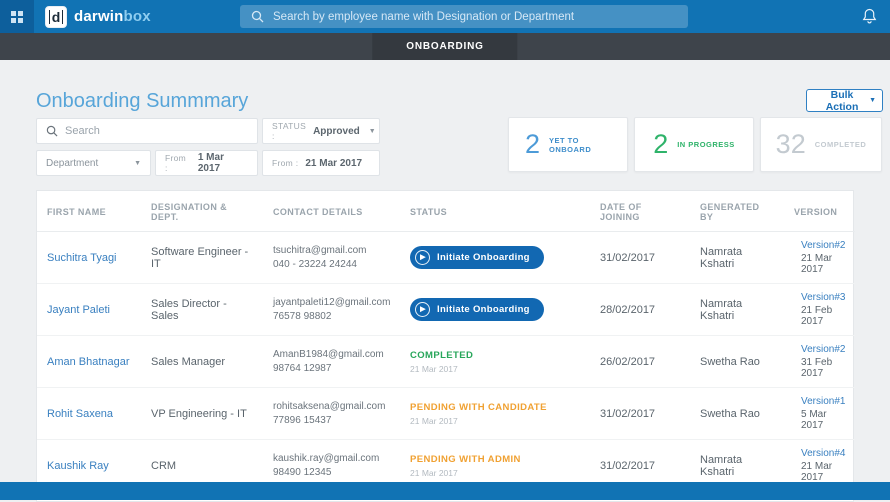 The height and width of the screenshot is (502, 890). I want to click on darwinbox-logo-icon: d, so click(56, 16).